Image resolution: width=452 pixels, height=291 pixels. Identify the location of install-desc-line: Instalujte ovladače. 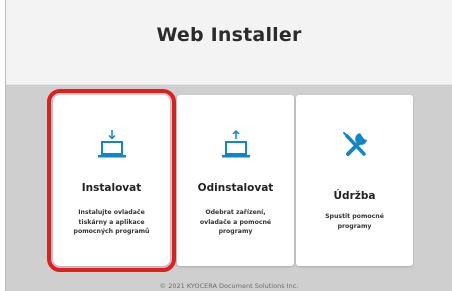
(111, 212).